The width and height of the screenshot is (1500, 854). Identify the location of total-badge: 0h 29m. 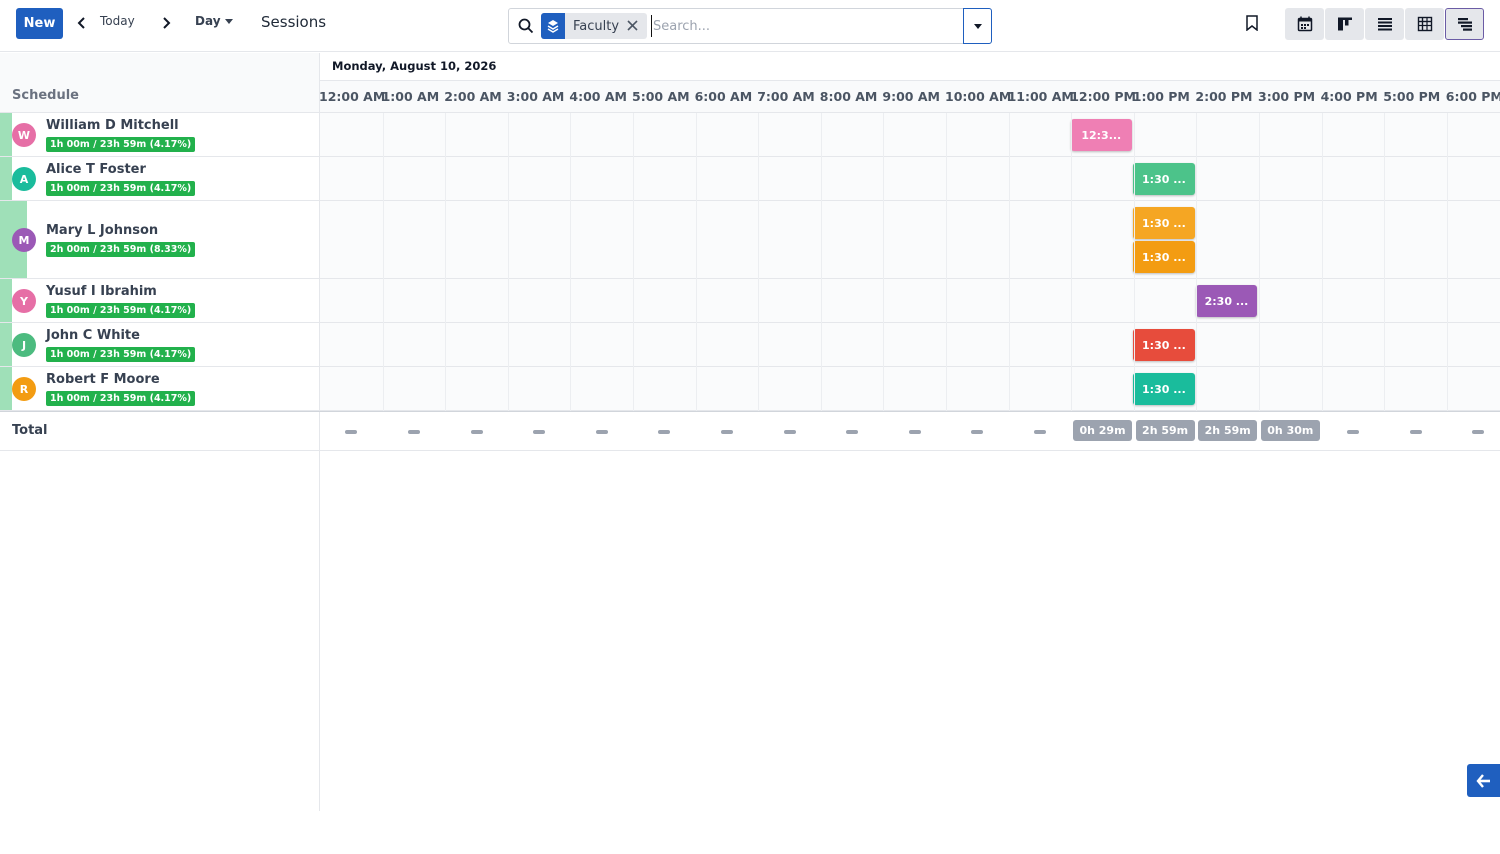
(1102, 430).